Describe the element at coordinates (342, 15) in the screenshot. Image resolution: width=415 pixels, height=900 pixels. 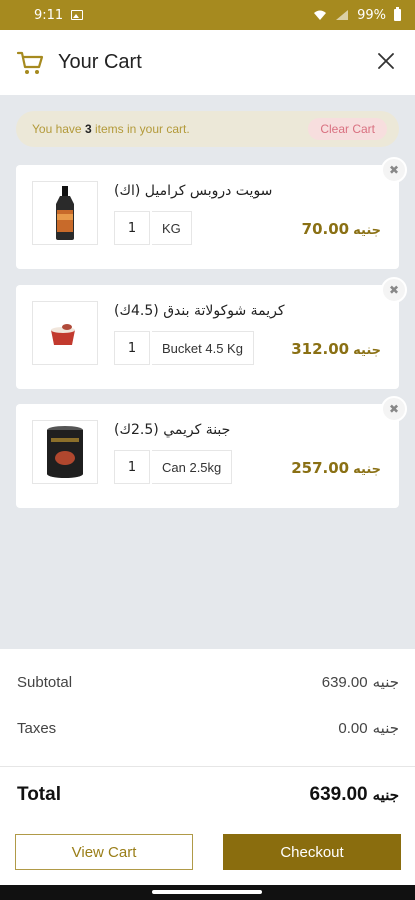
I see `signal-icon` at that location.